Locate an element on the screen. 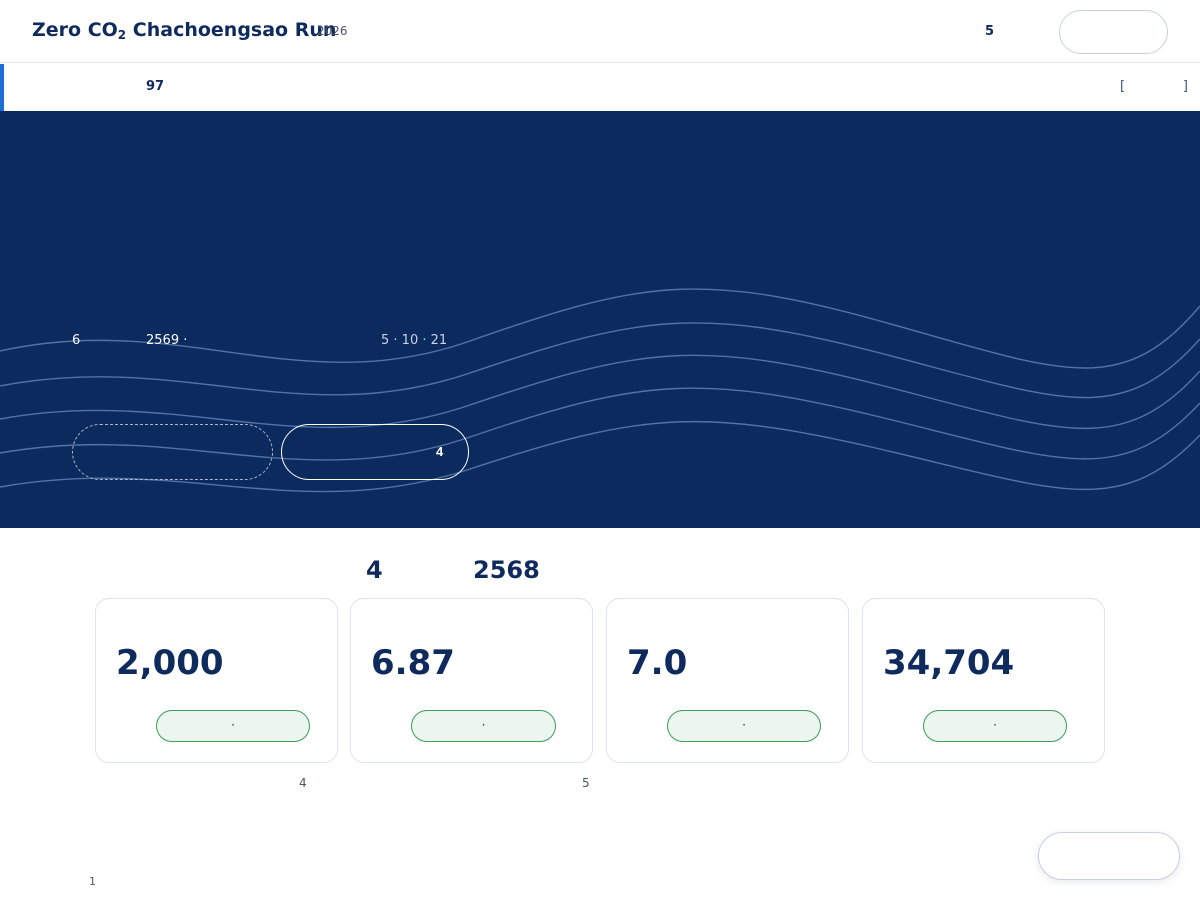 The image size is (1200, 900). brand-title: Zero CO2 Chachoengsao Run is located at coordinates (184, 30).